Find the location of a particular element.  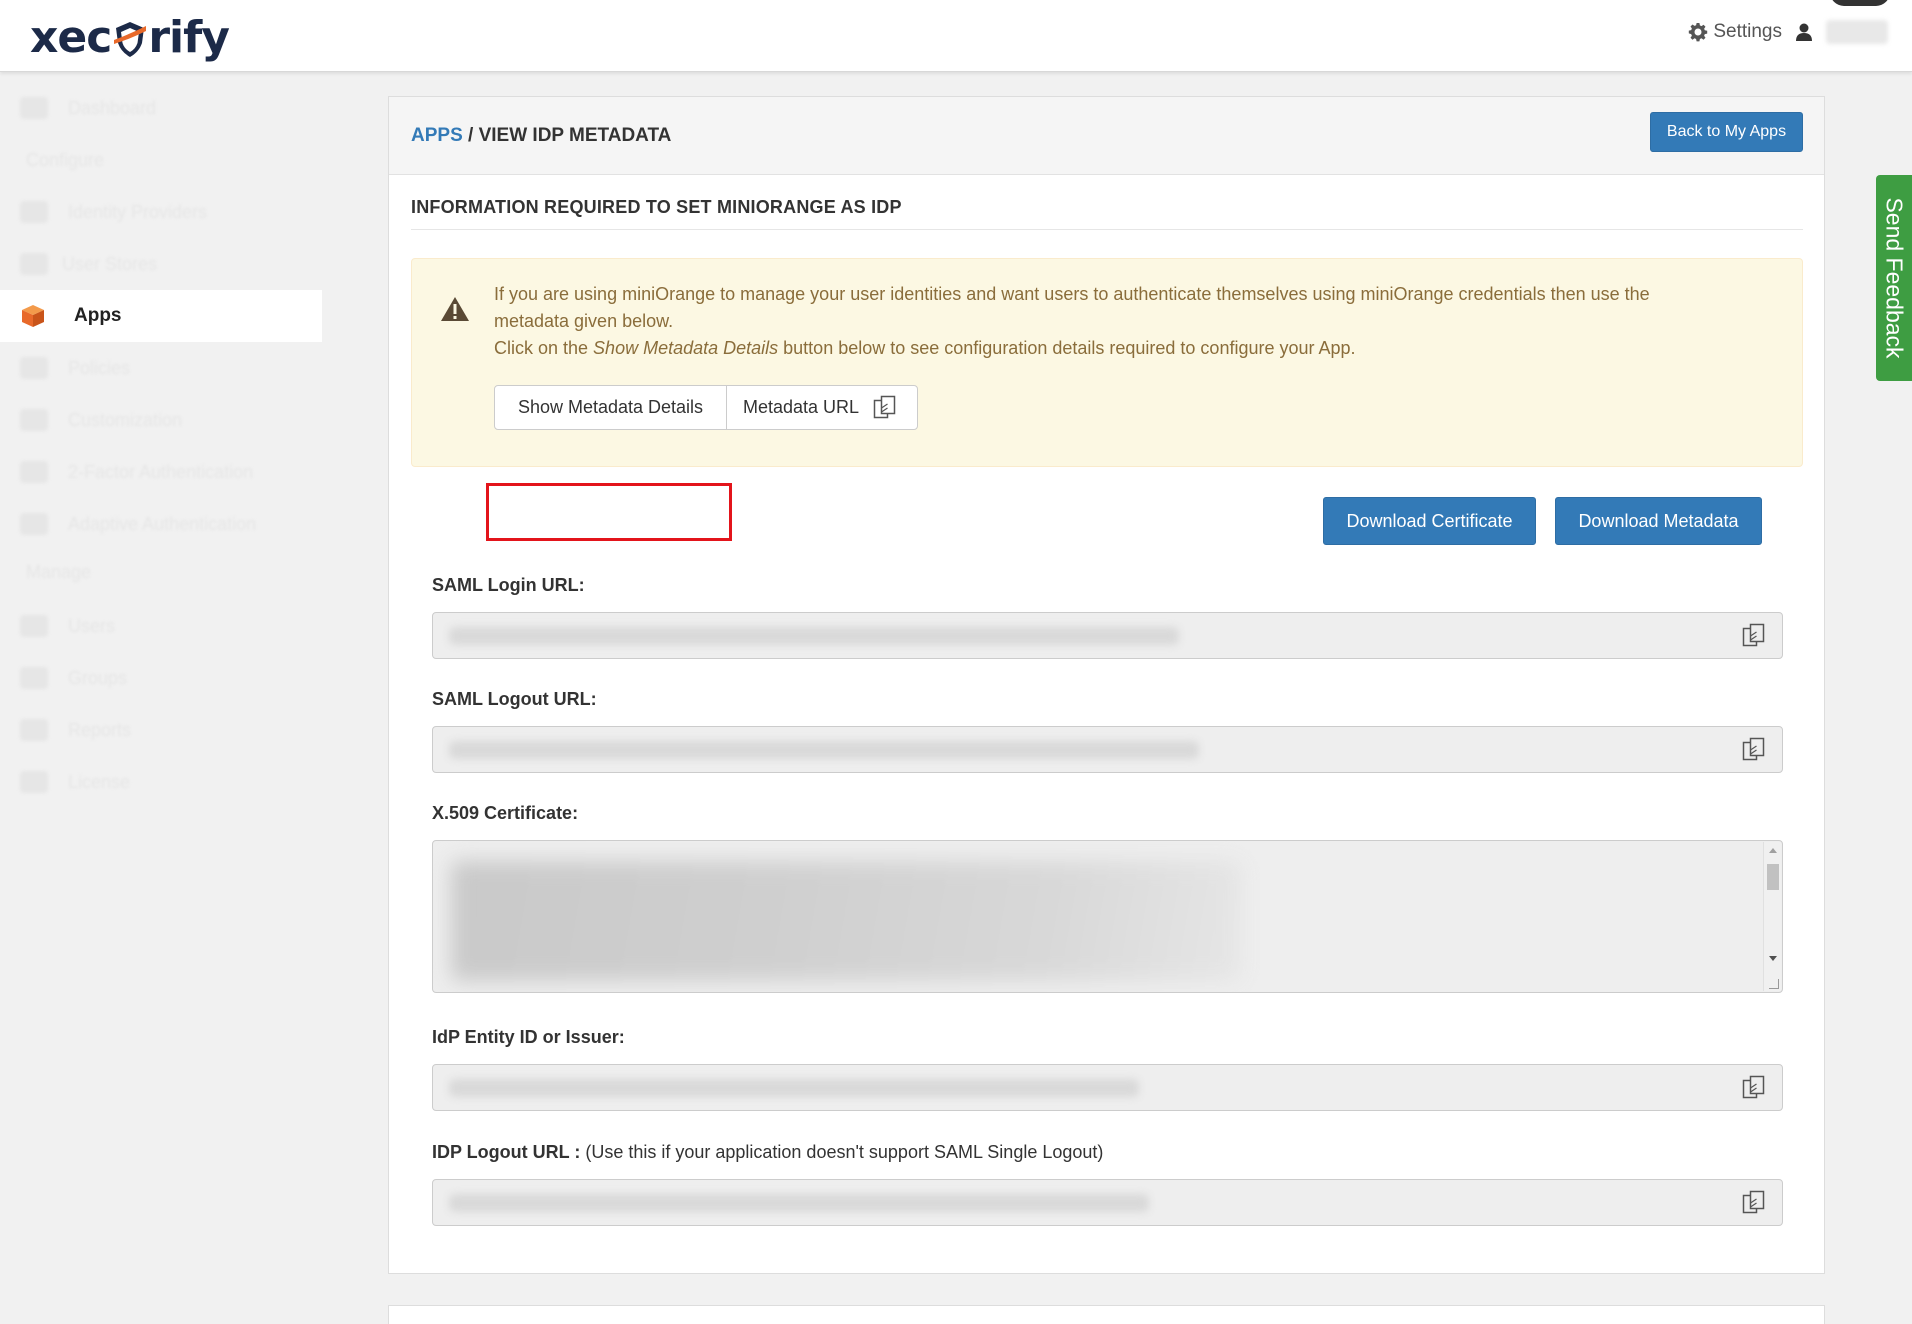

sidebar-item-license: License is located at coordinates (161, 782).